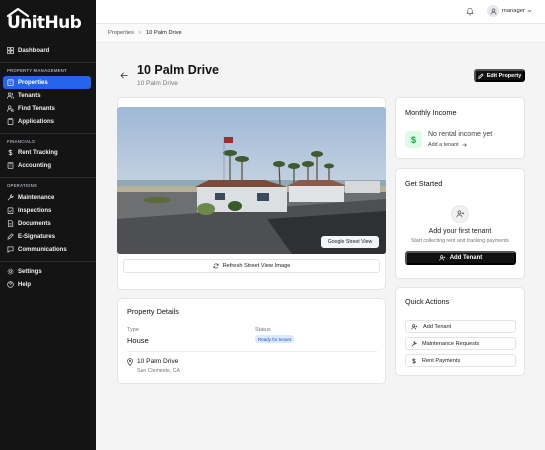  Describe the element at coordinates (10, 95) in the screenshot. I see `users-icon` at that location.